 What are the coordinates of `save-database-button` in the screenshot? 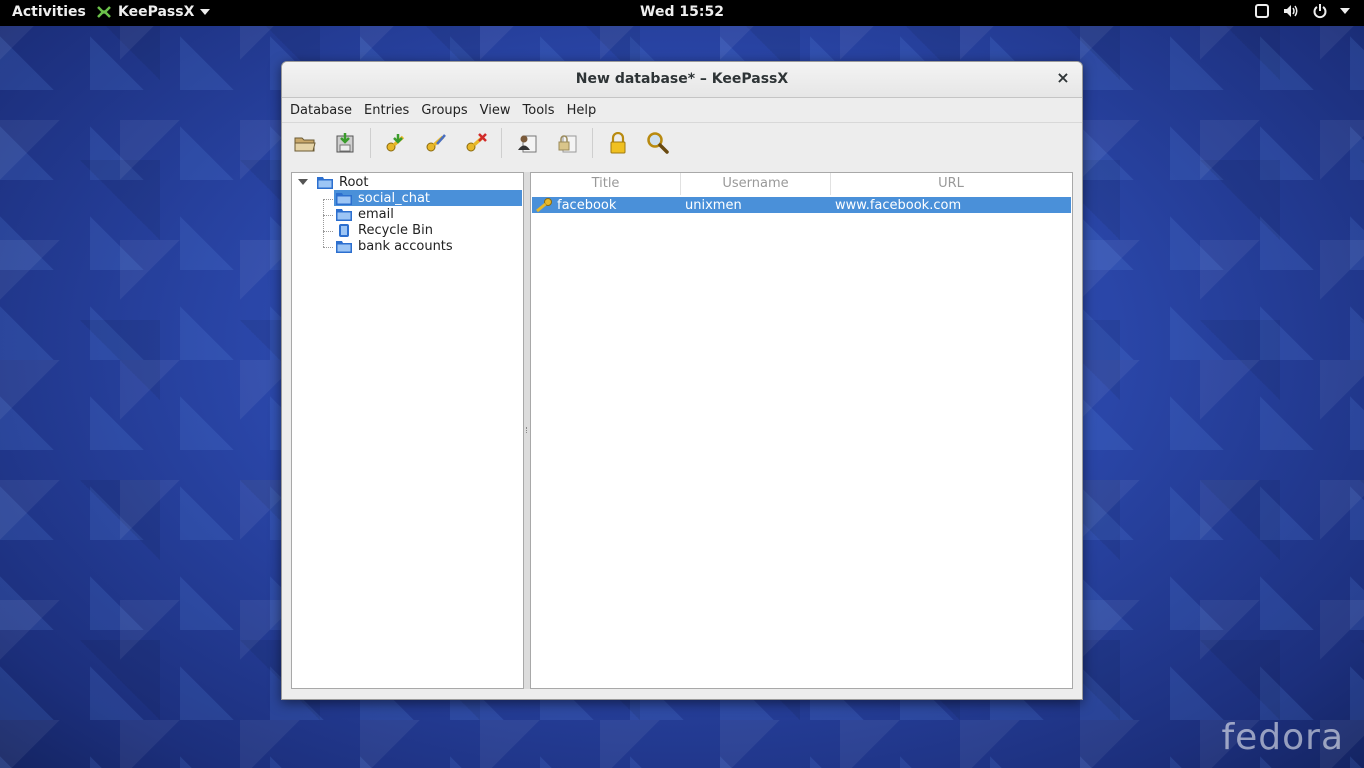 It's located at (345, 143).